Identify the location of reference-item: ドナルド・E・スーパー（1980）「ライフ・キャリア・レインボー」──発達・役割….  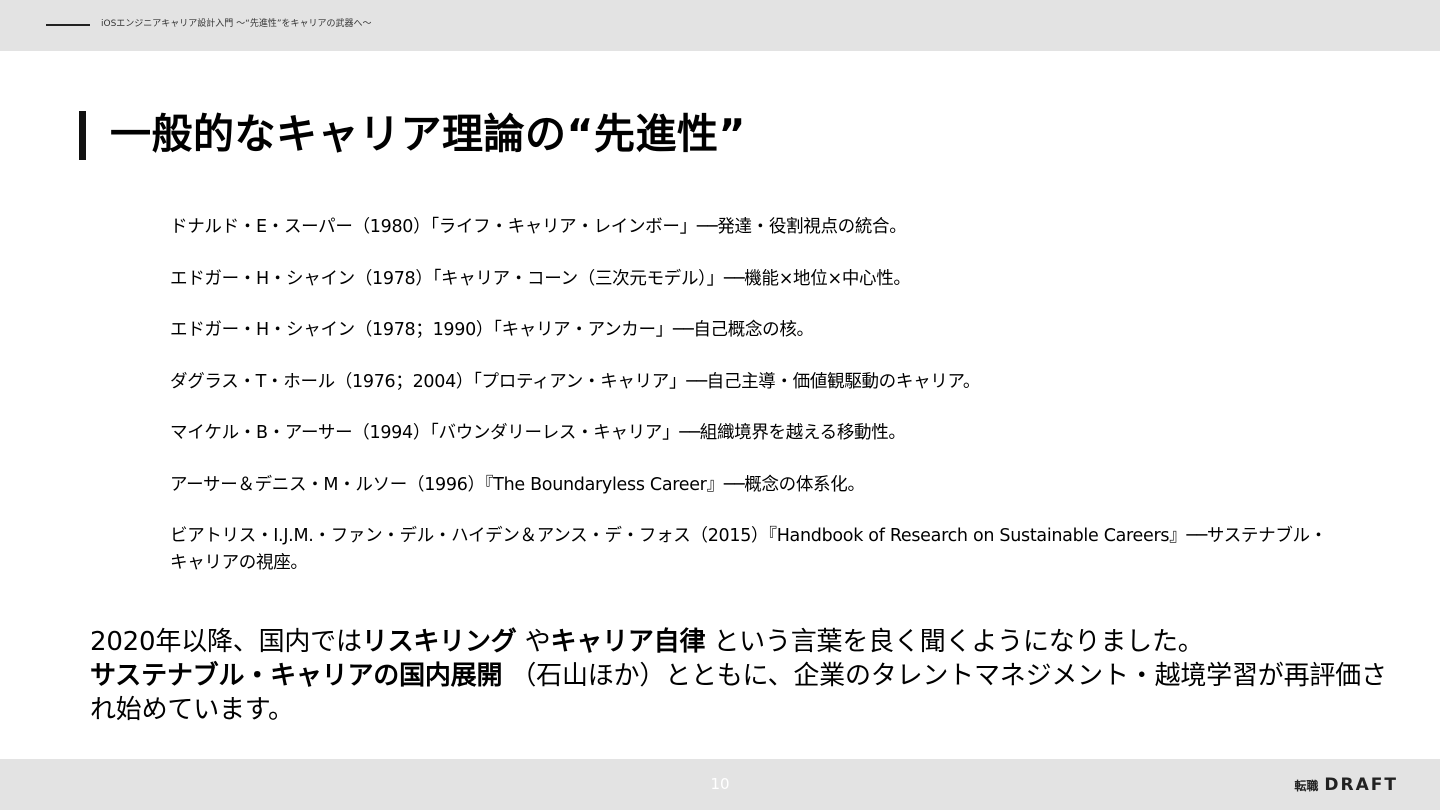
(538, 227).